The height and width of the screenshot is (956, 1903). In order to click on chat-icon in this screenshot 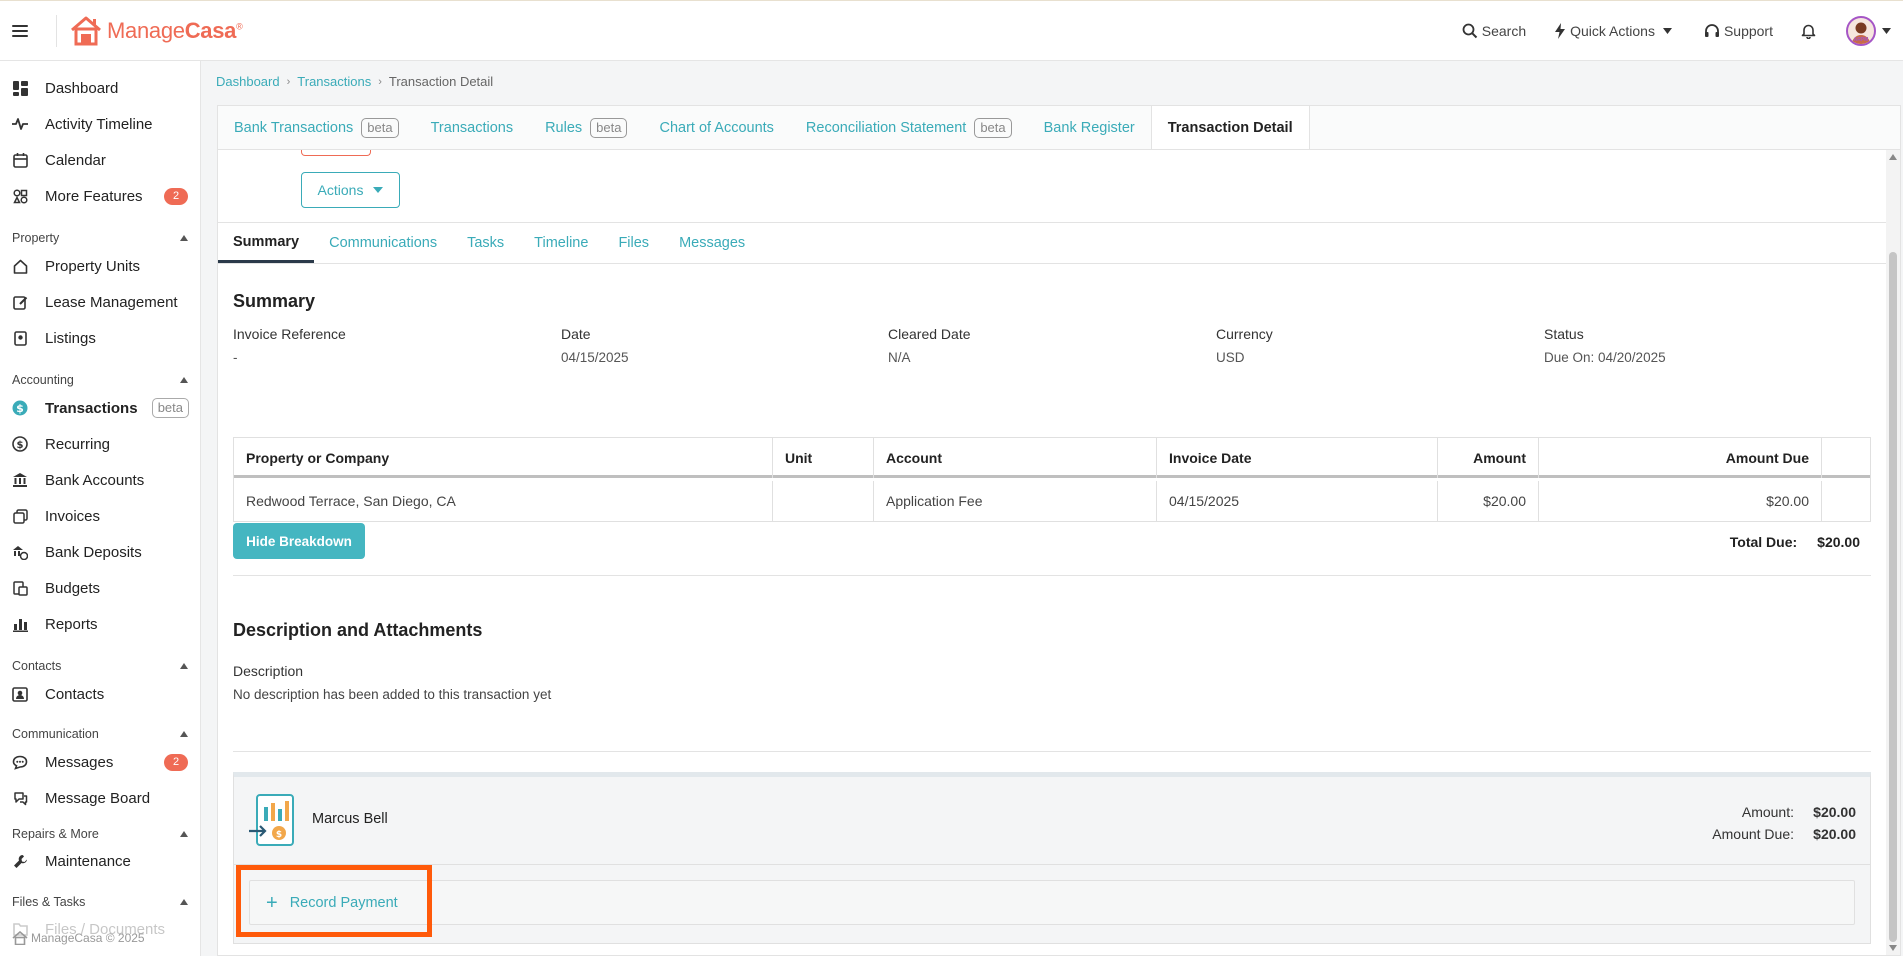, I will do `click(20, 762)`.